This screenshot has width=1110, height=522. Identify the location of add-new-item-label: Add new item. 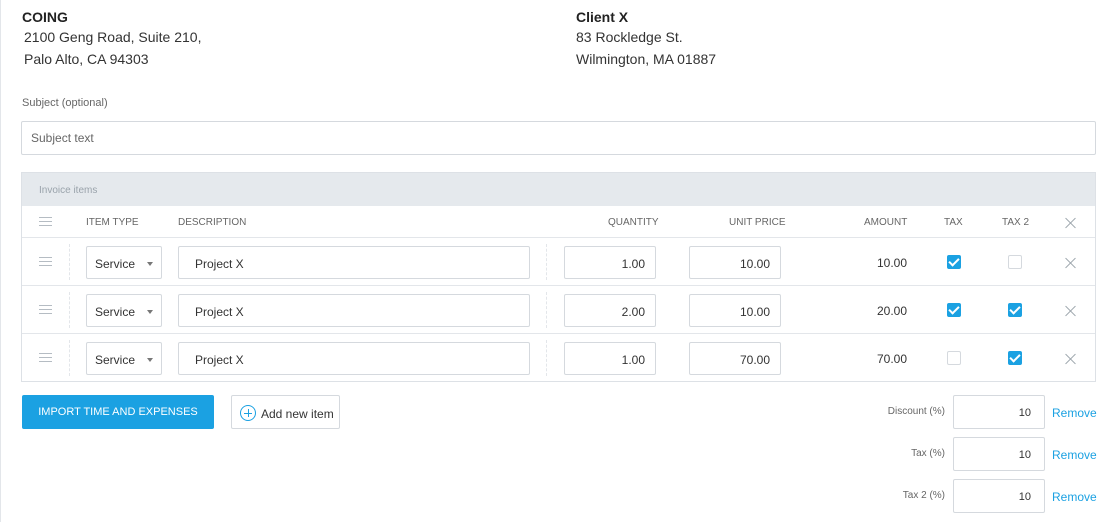
(297, 414).